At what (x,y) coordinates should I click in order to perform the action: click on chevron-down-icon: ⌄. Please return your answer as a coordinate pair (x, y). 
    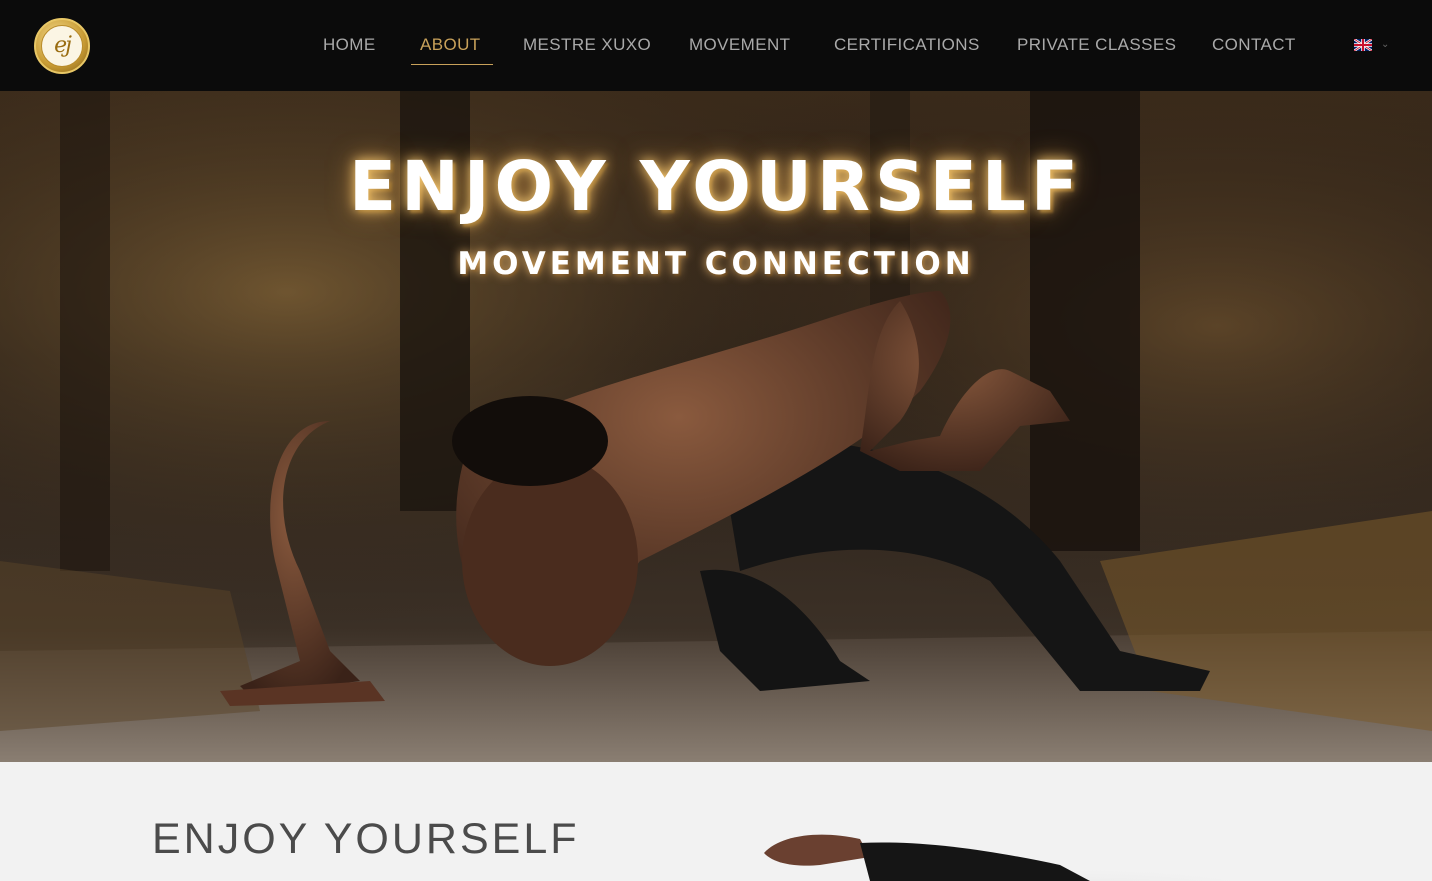
    Looking at the image, I should click on (1385, 44).